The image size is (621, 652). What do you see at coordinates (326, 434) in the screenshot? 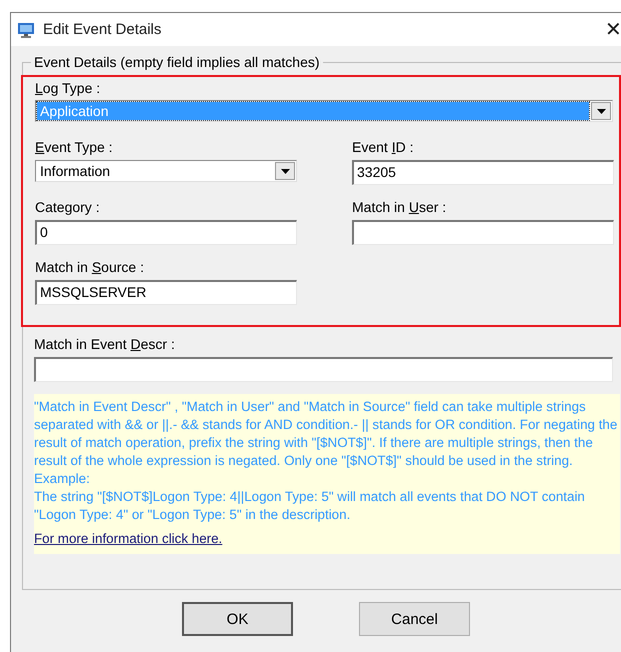
I see `help-text: "Match in Event Descr" , "Match in User" and "Match in Source" field can take multiple strings separated with && or ||.- && stands for AND condition.- || stands for OR condition. For negating the result of match operation, prefix the string with "[$NOT$]". If there are multiple strings, then the result of the whole expression is negated. Only one "[$NOT$]" should be used in the string.` at bounding box center [326, 434].